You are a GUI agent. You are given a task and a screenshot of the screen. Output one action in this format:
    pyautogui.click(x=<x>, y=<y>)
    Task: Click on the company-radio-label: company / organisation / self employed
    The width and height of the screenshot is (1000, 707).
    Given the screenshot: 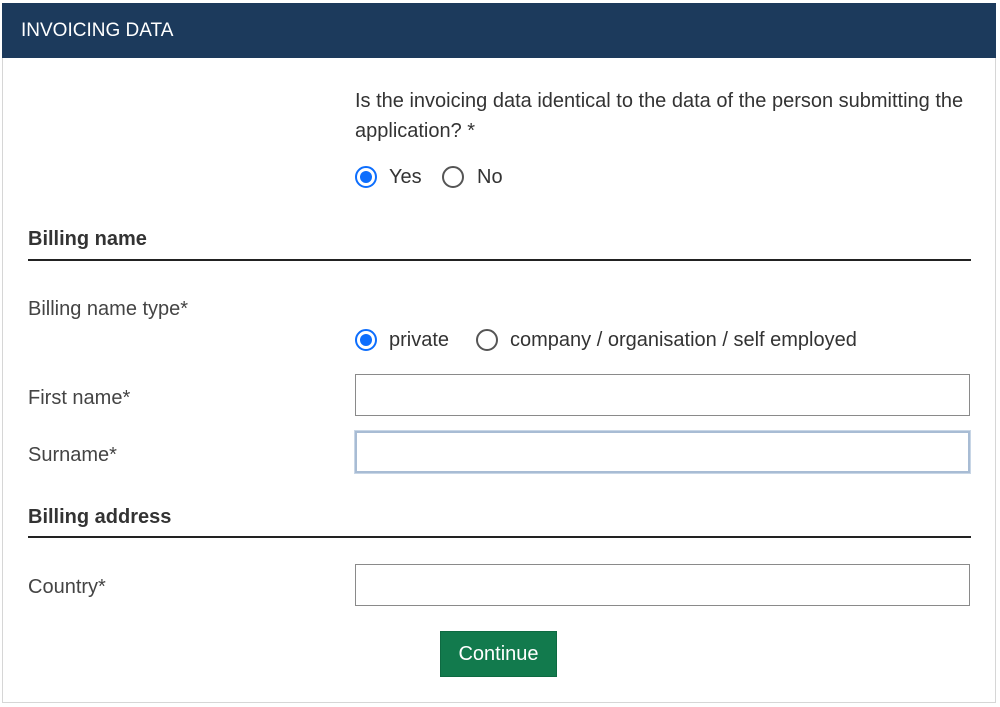 What is the action you would take?
    pyautogui.click(x=683, y=340)
    